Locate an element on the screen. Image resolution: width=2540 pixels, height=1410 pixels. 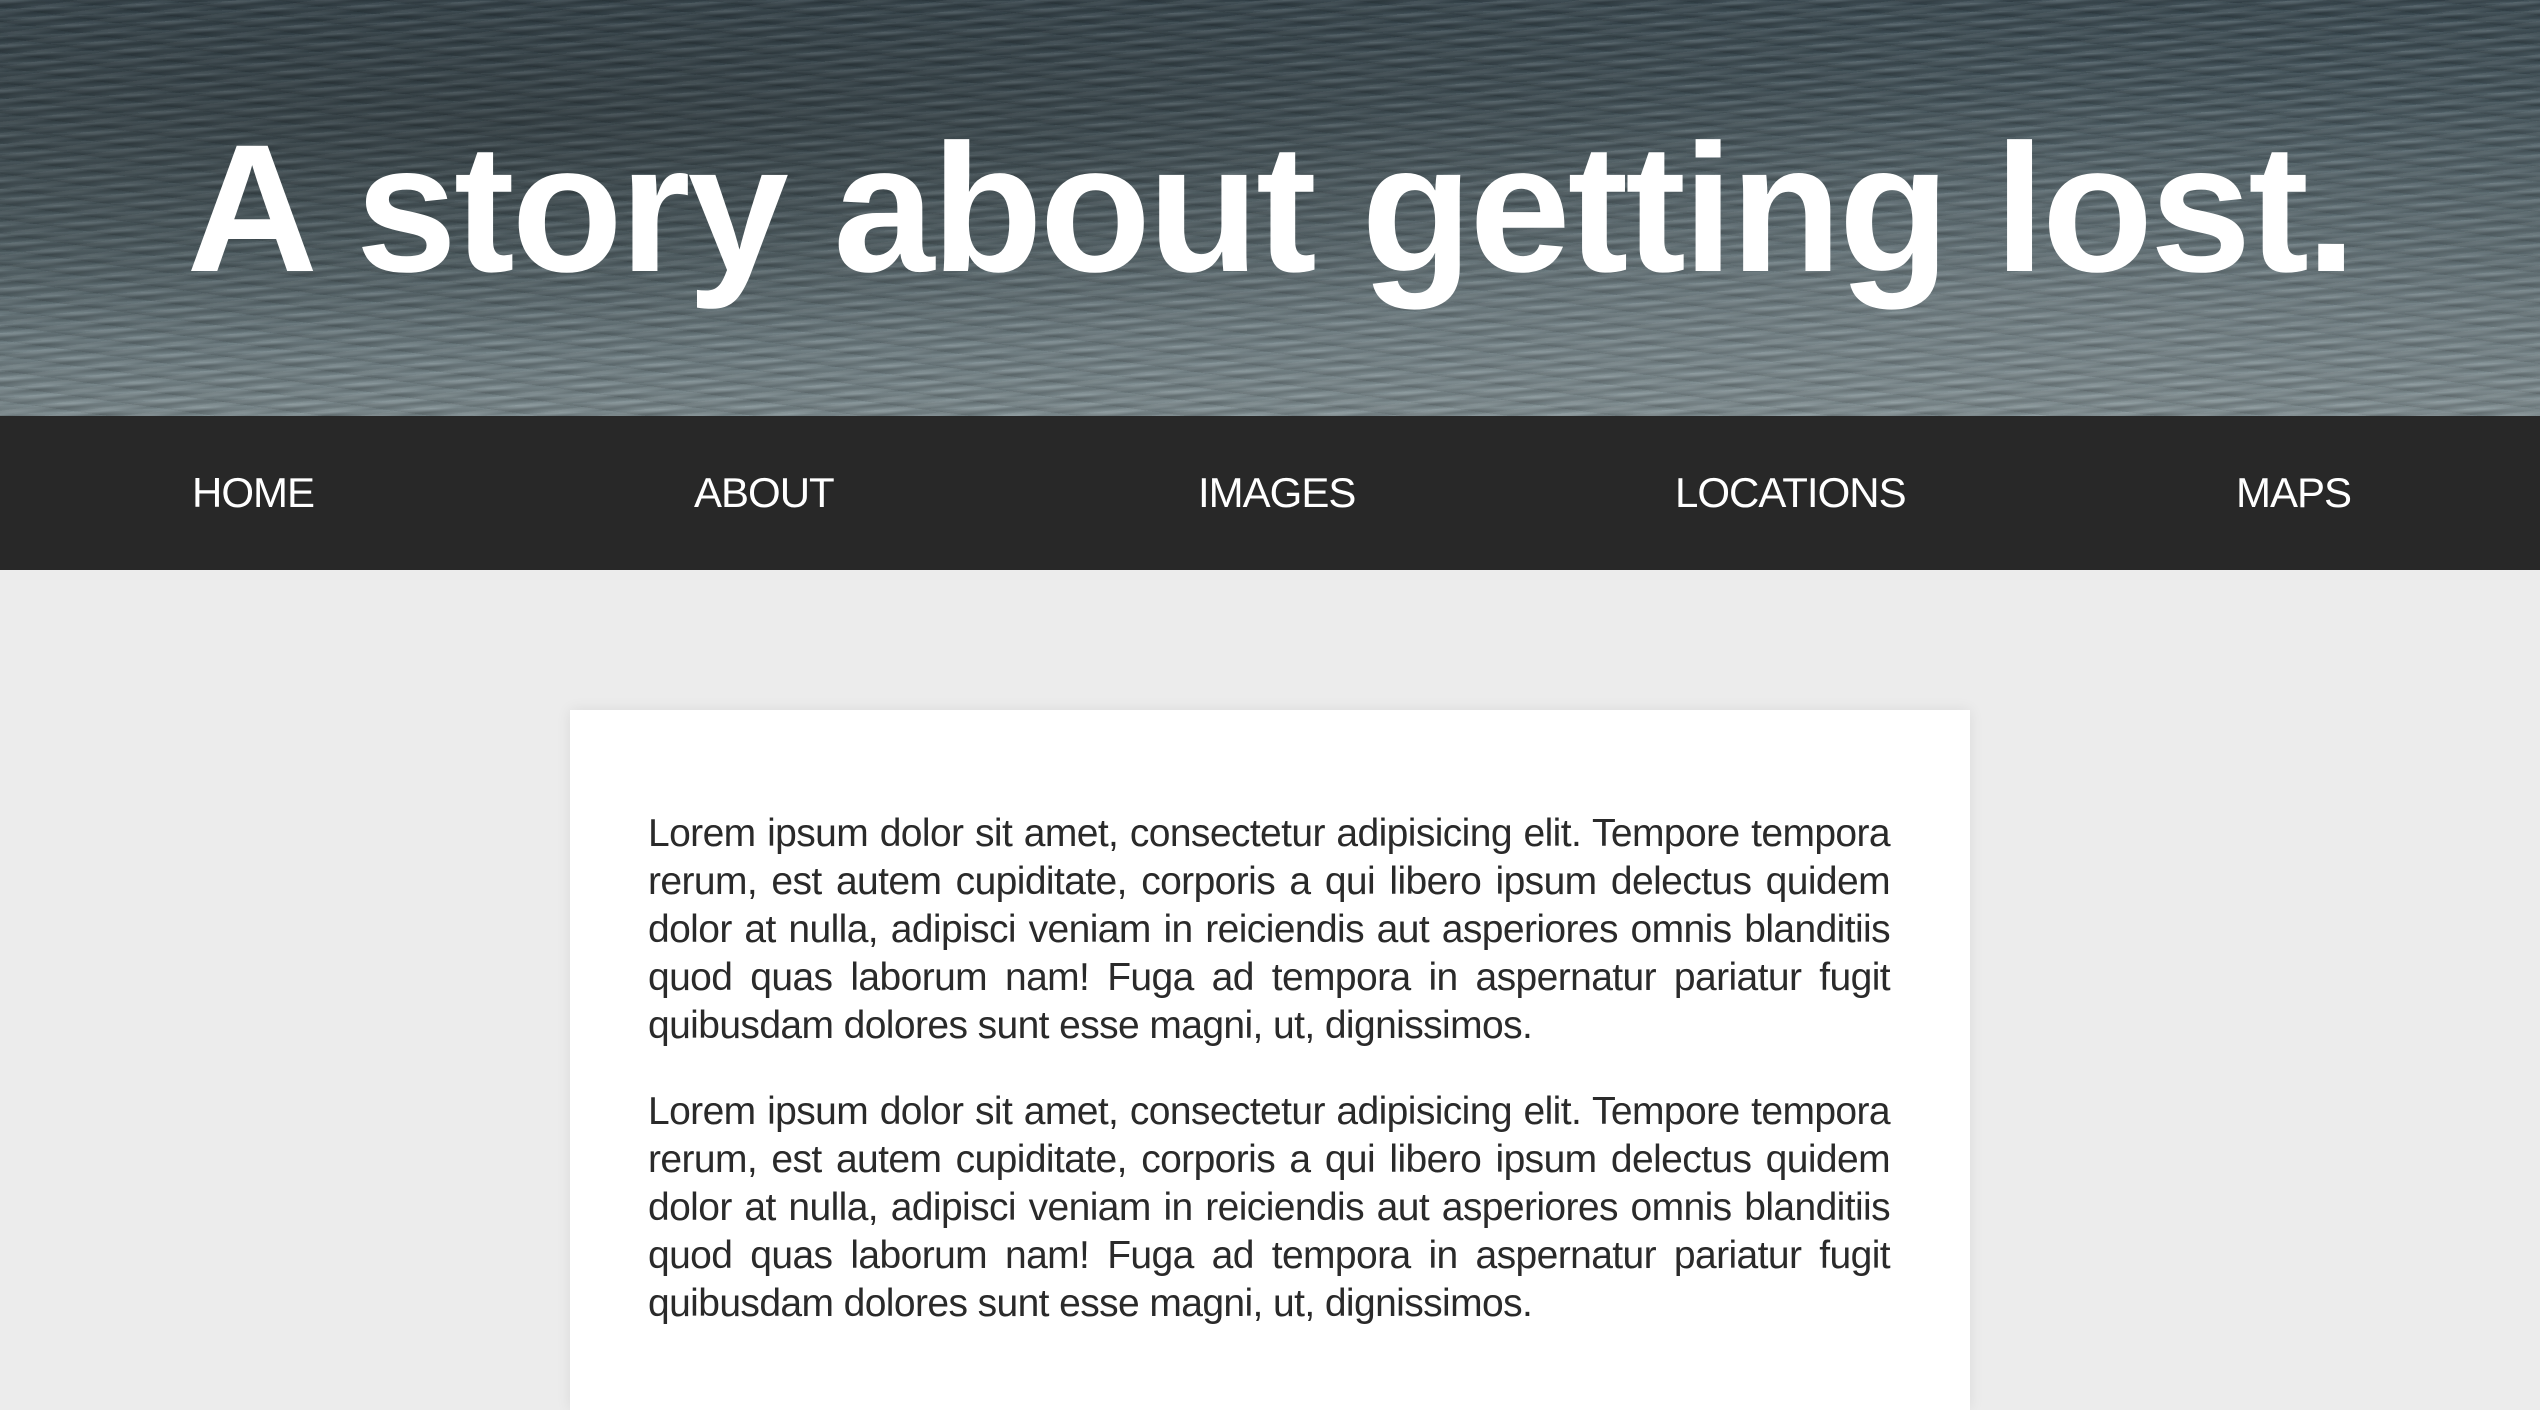
nav-item-locations: LOCATIONS is located at coordinates (1791, 493).